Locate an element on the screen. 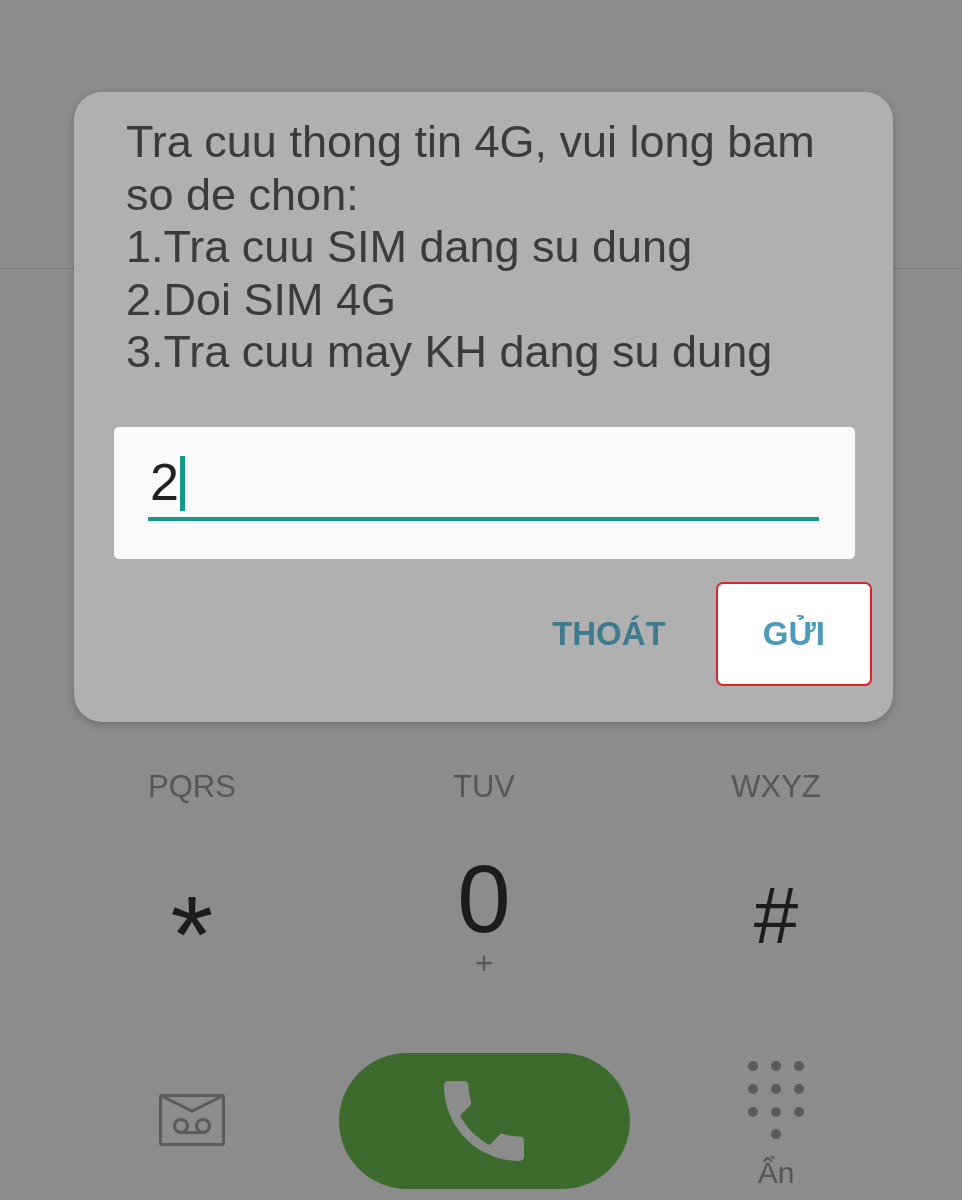  menu-option: 3.Tra cuu may KH dang su dung is located at coordinates (484, 352).